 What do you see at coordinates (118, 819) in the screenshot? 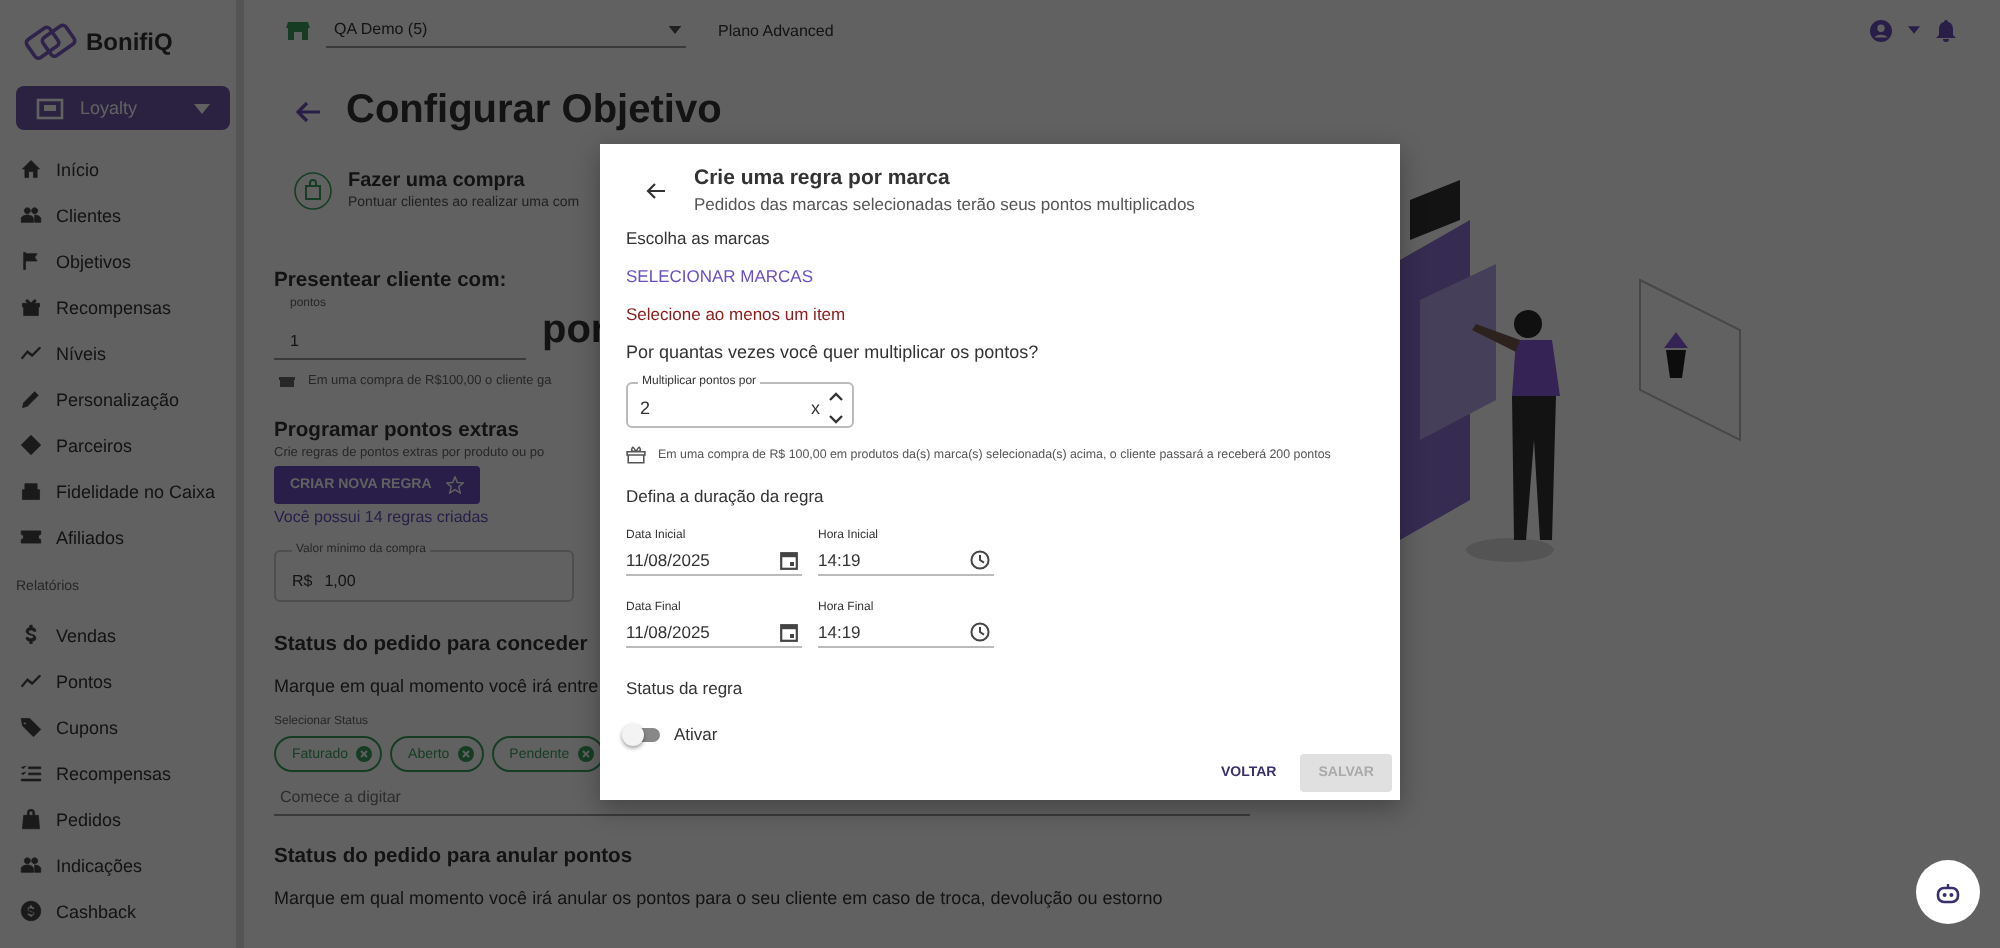
I see `nav-item: Pedidos` at bounding box center [118, 819].